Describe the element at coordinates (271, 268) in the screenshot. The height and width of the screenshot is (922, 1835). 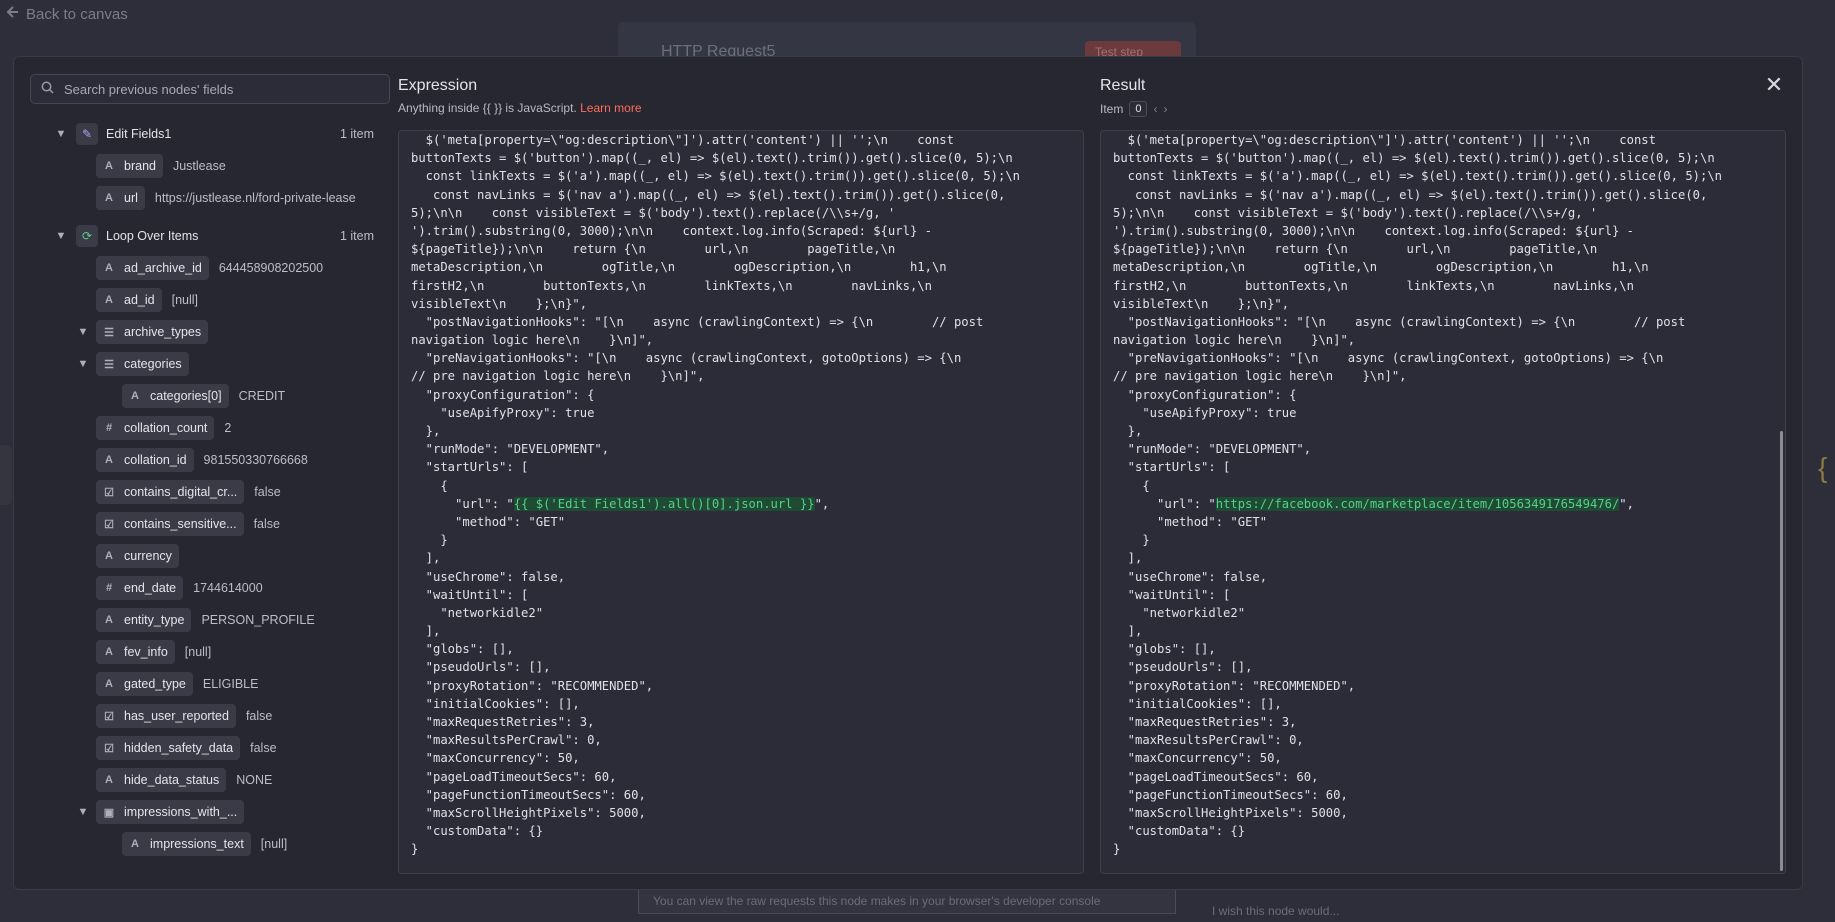
I see `field-value: 644458908202500` at that location.